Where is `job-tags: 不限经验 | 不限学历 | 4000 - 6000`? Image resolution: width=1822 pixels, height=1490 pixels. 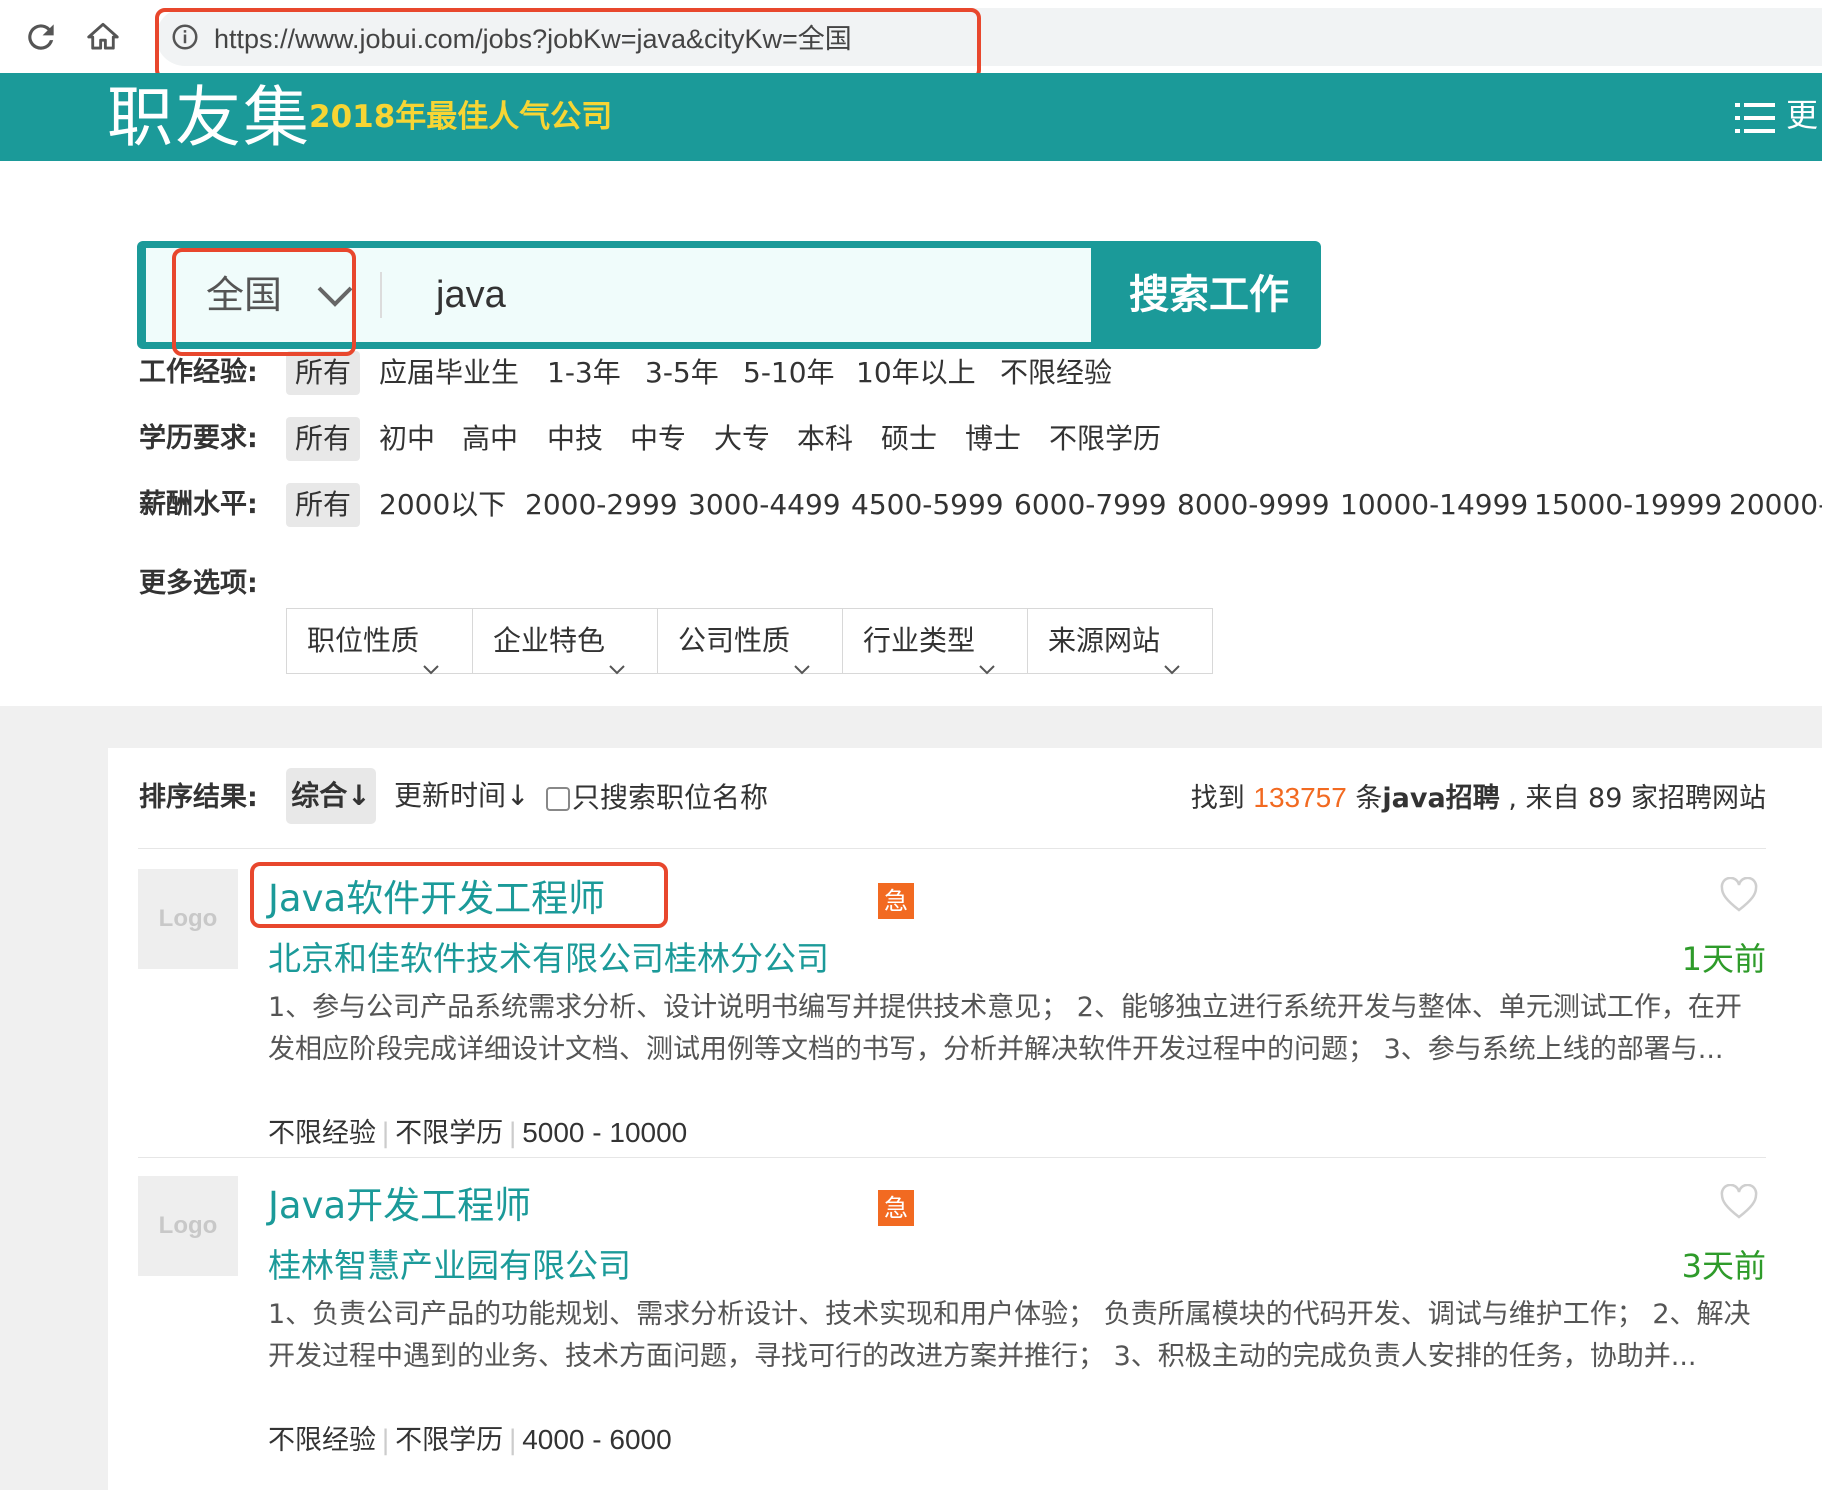
job-tags: 不限经验 | 不限学历 | 4000 - 6000 is located at coordinates (470, 1440).